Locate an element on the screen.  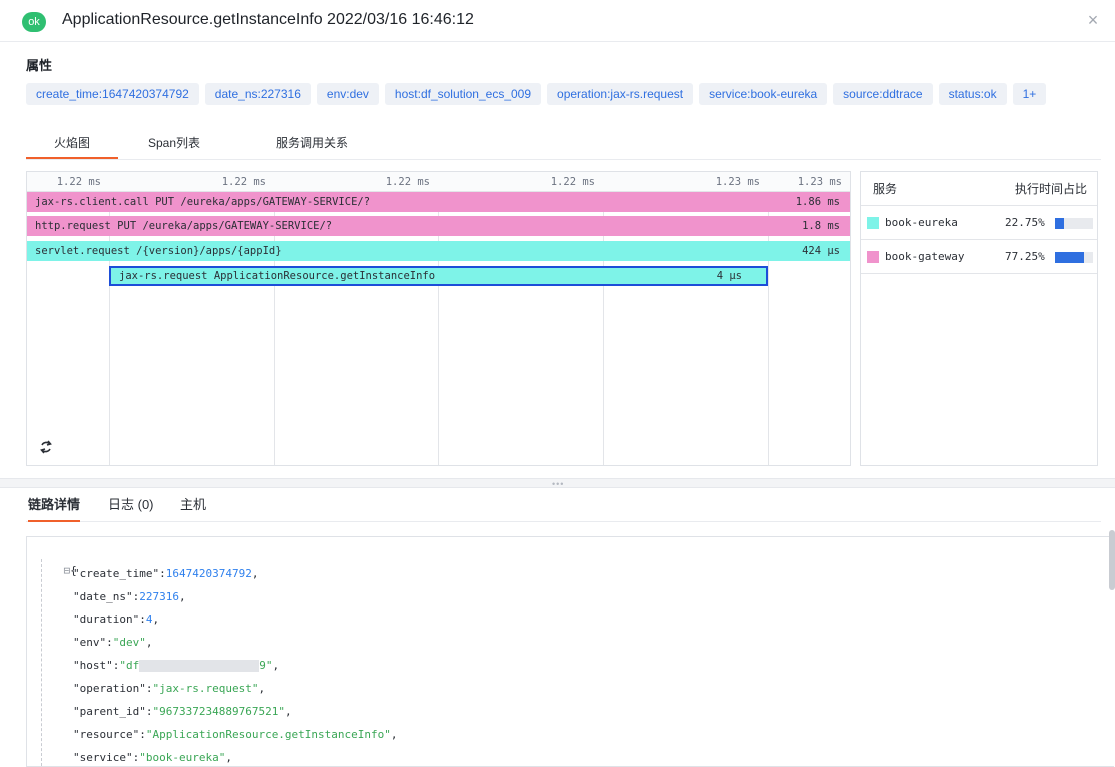
json-key: "env" is located at coordinates (90, 642).